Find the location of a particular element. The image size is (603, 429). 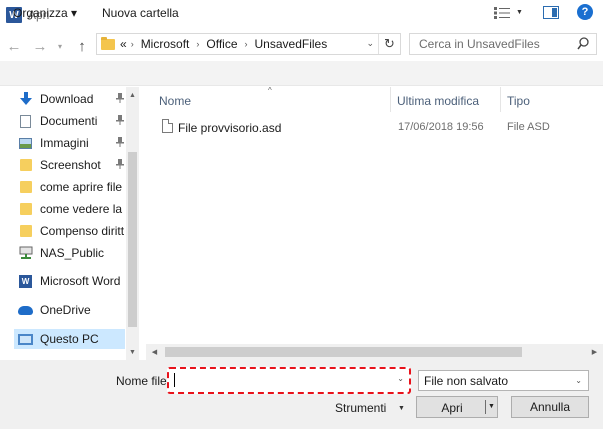

sidebar-item-label: Questo PC is located at coordinates (69, 339).